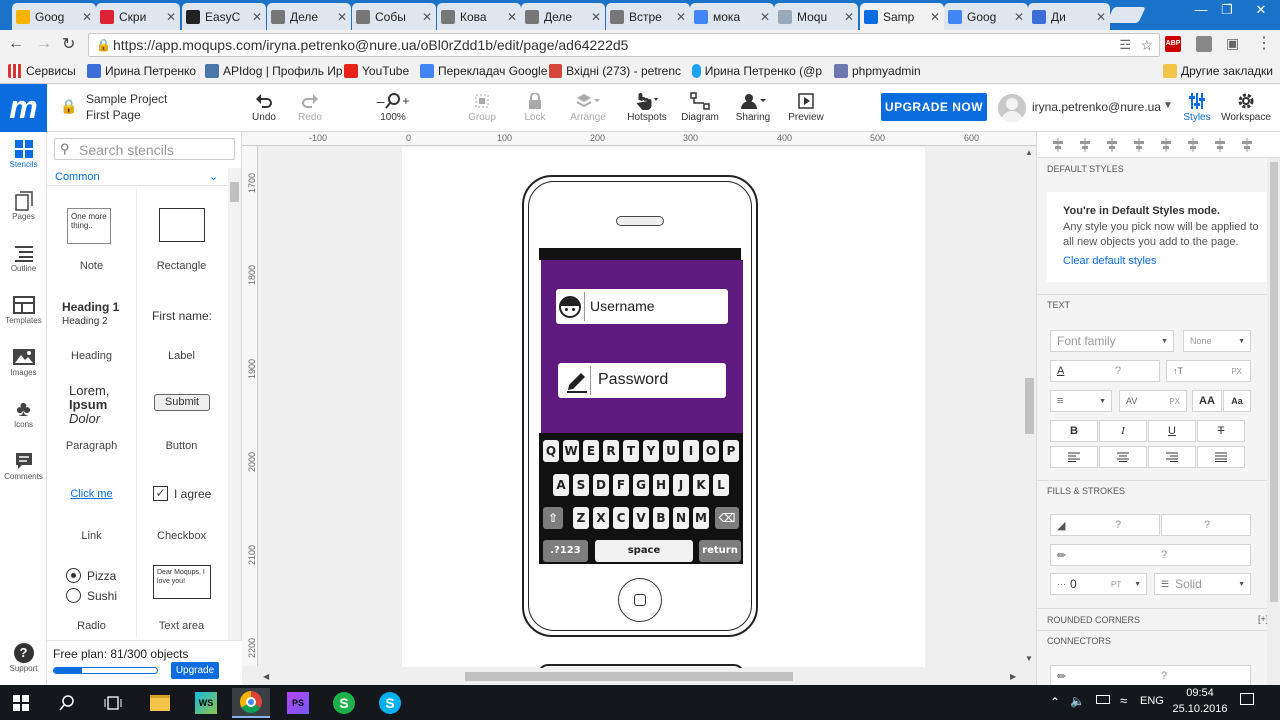  What do you see at coordinates (1103, 699) in the screenshot?
I see `battery-icon` at bounding box center [1103, 699].